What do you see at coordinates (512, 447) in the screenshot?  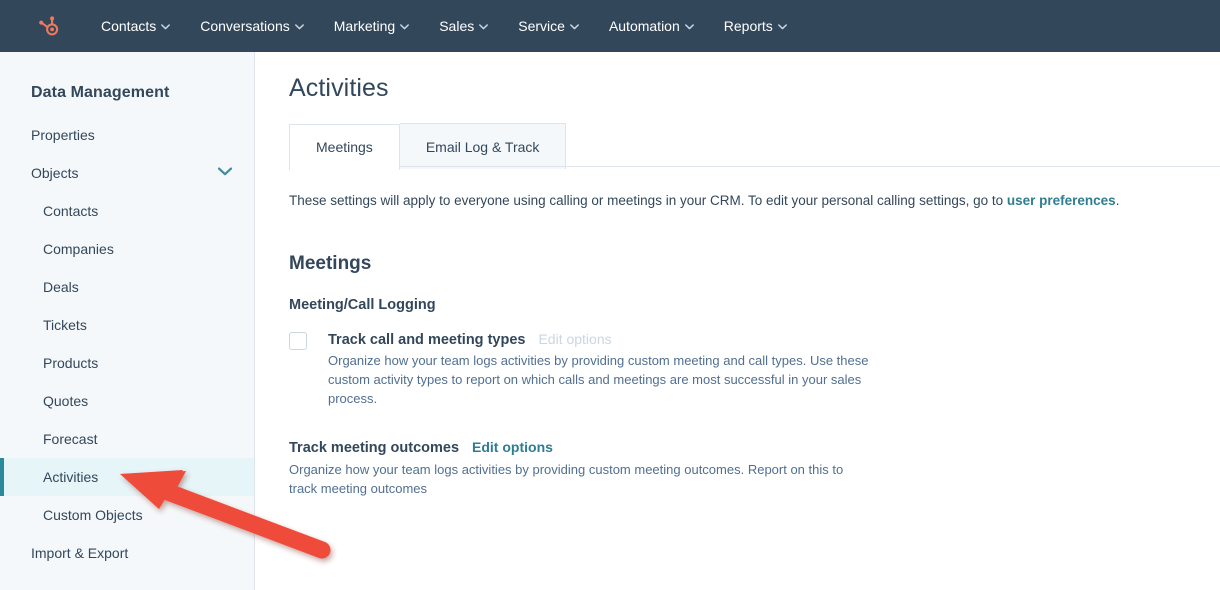 I see `edit-options-link: Edit options` at bounding box center [512, 447].